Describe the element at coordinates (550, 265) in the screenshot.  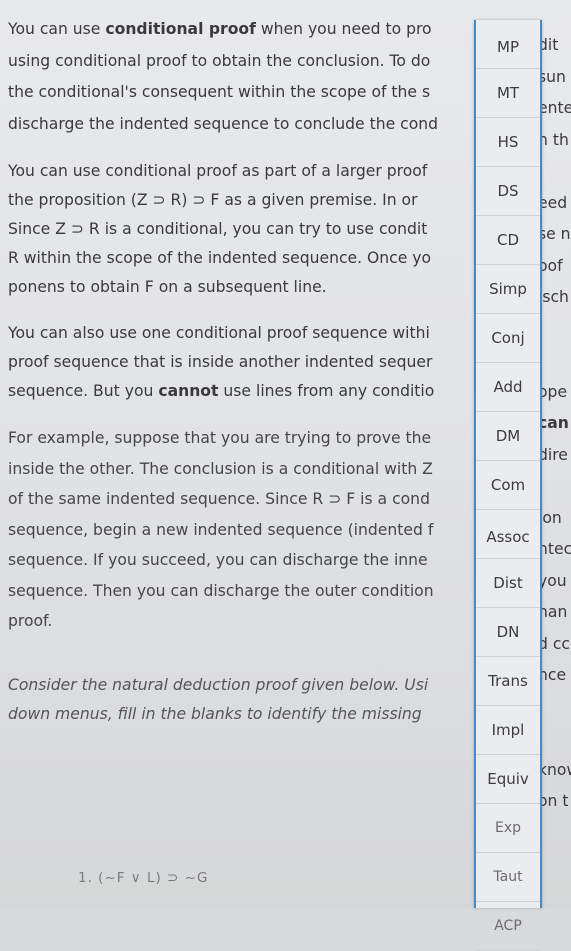
I see `cut-off-text-fragment: oof` at that location.